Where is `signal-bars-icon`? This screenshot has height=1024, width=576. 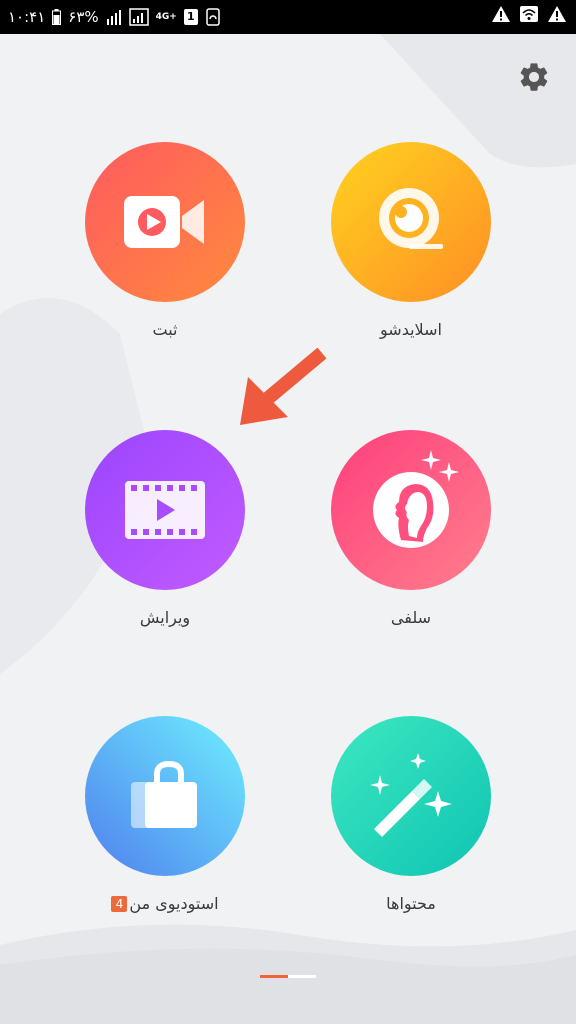 signal-bars-icon is located at coordinates (113, 17).